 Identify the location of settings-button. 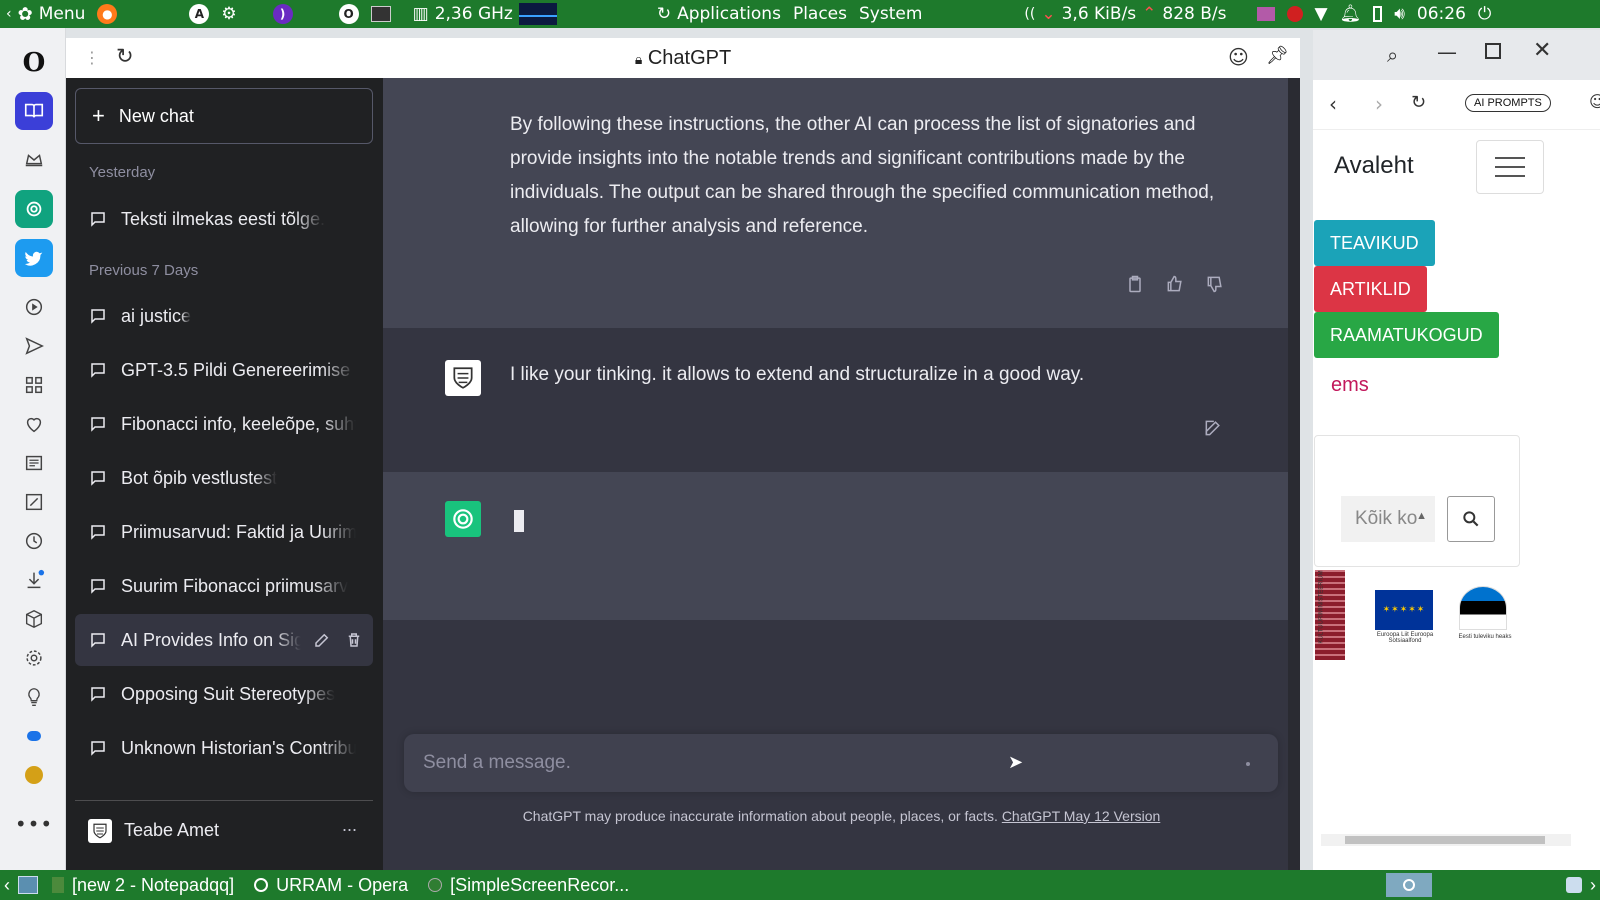
(34, 658).